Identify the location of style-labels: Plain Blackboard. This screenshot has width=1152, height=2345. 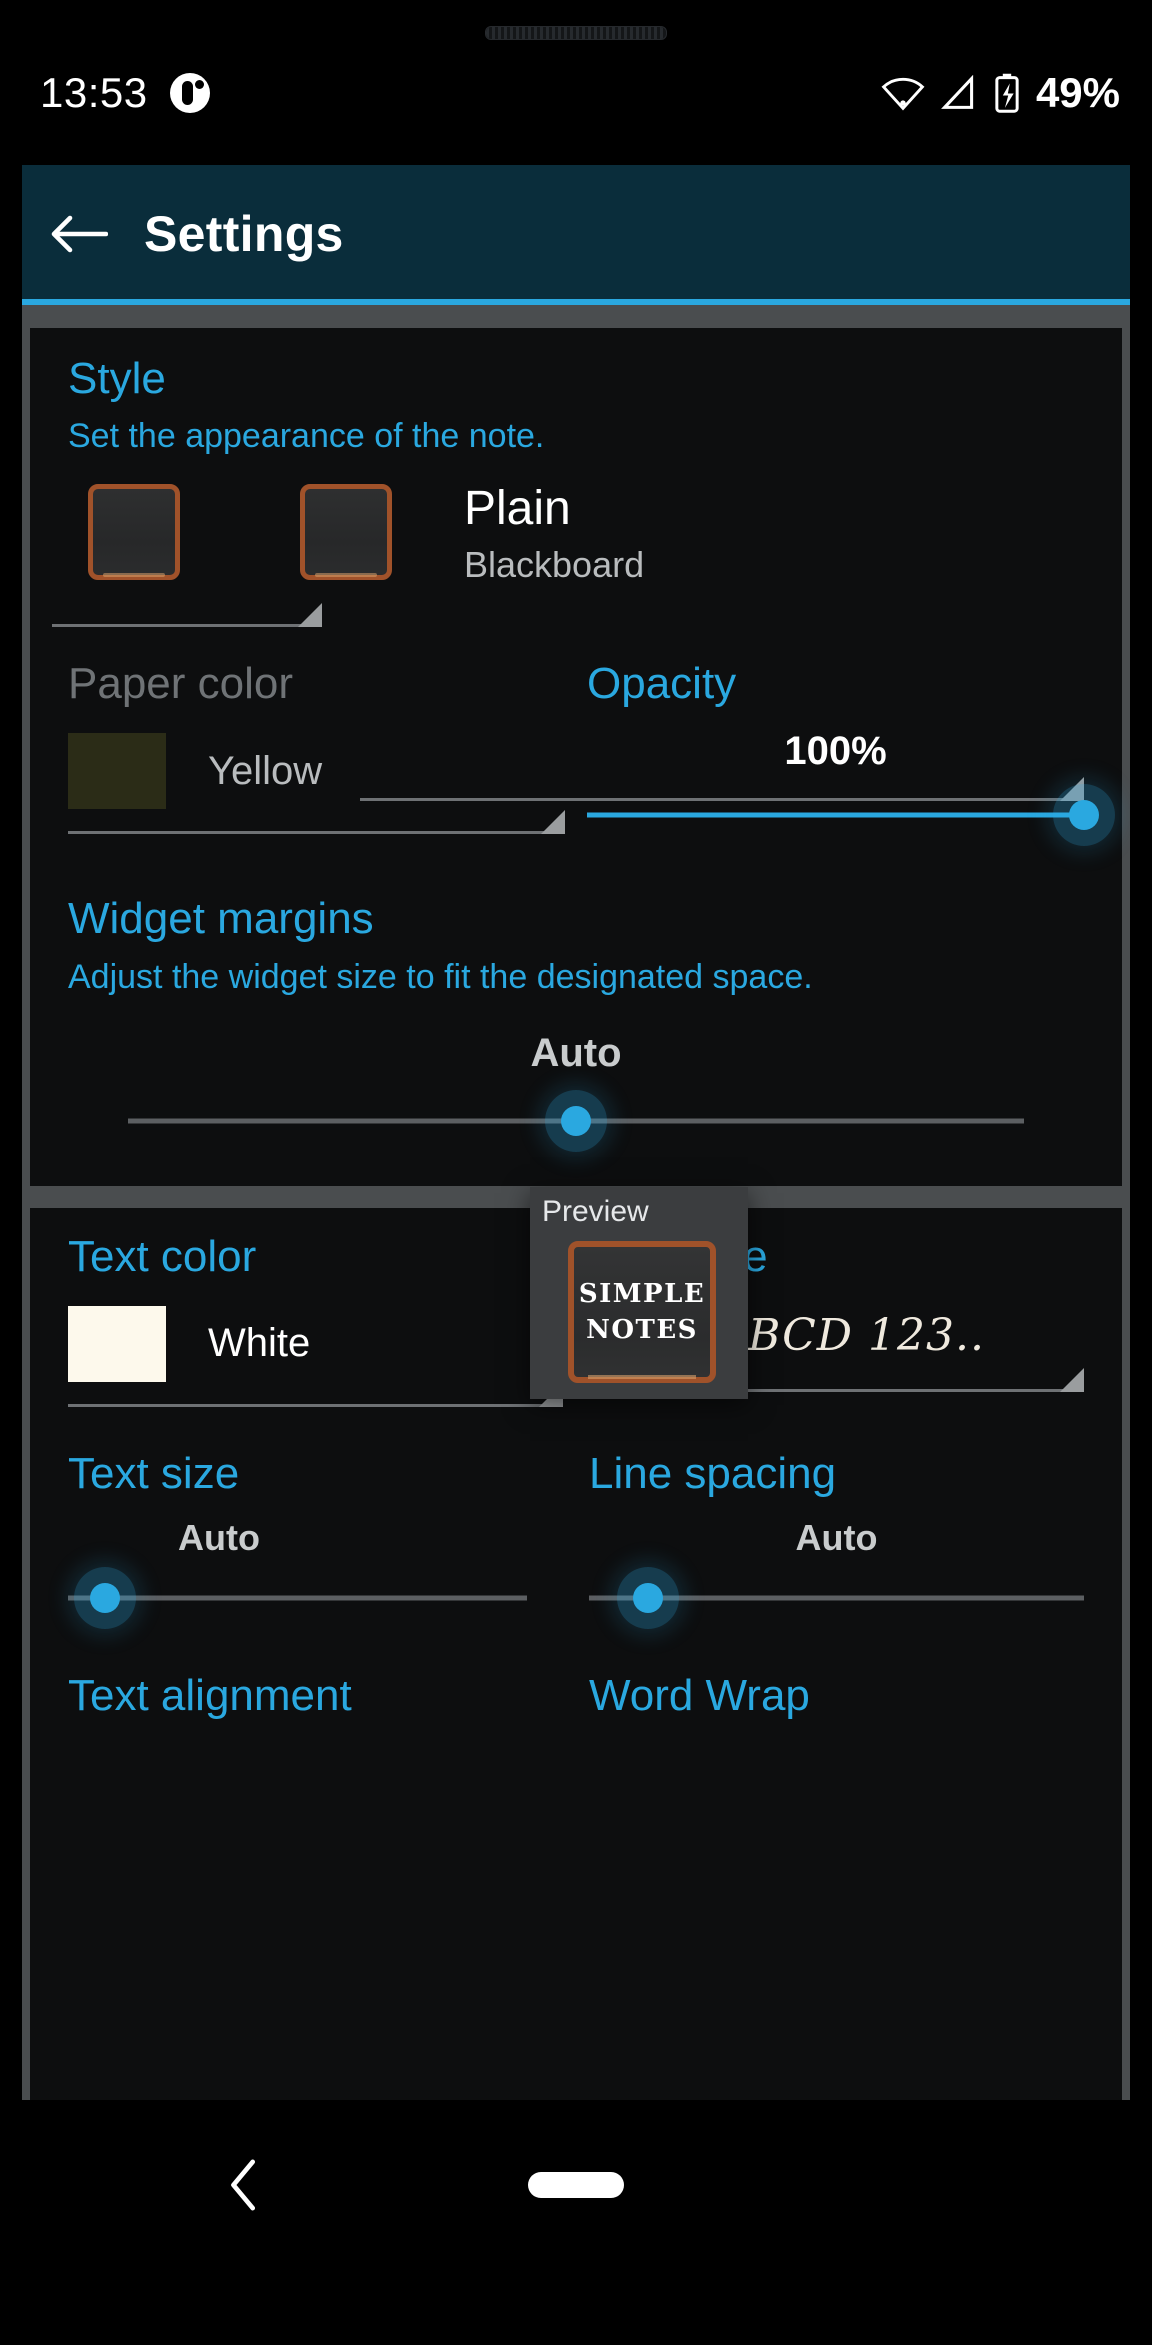
(554, 533).